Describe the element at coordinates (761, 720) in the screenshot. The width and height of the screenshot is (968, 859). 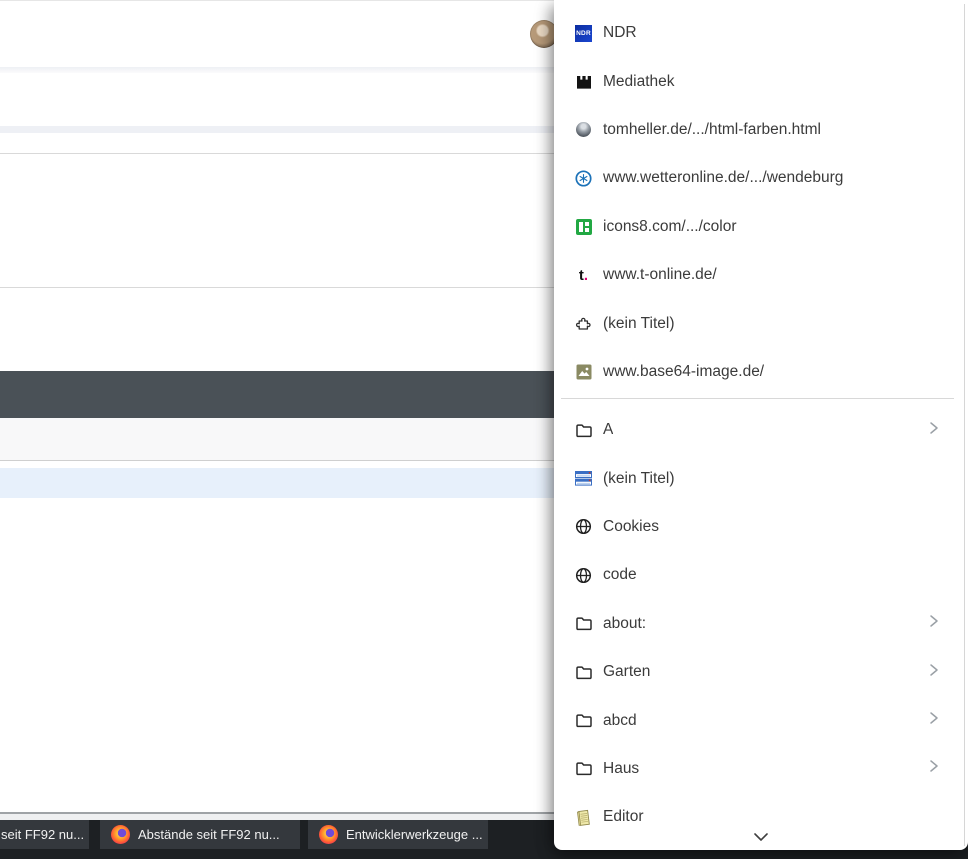
I see `bookmark-folder-item: abcd` at that location.